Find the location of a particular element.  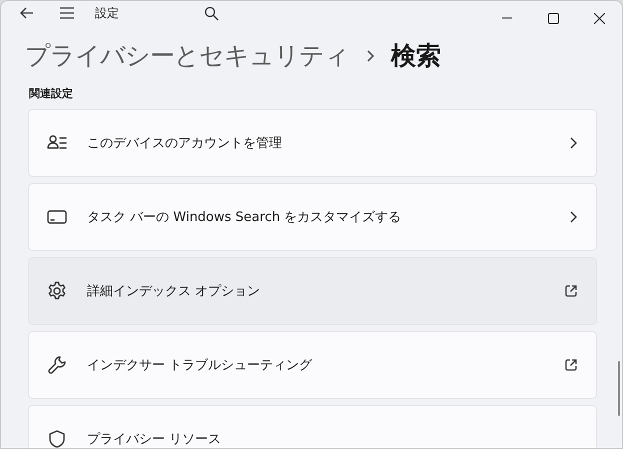

breadcrumb-parent: プライバシーとセキュリティ is located at coordinates (187, 55).